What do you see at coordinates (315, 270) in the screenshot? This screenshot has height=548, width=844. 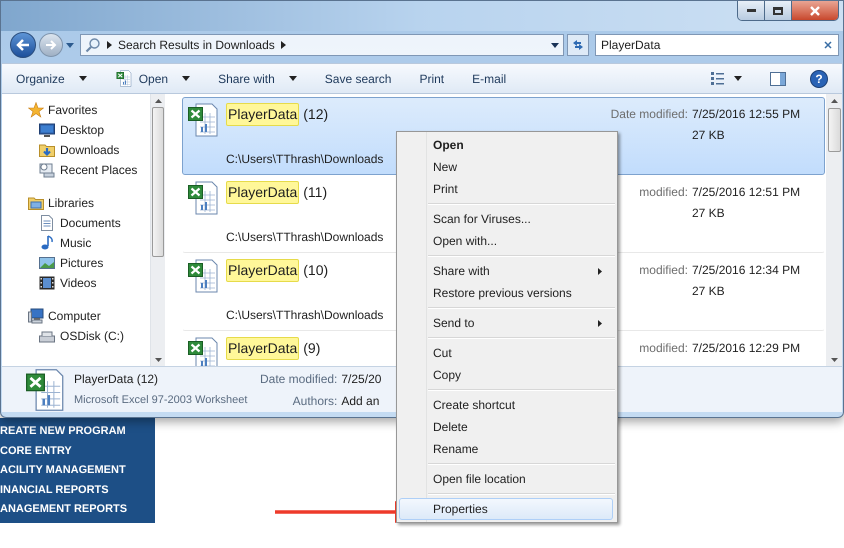 I see `file-copy-number: (10)` at bounding box center [315, 270].